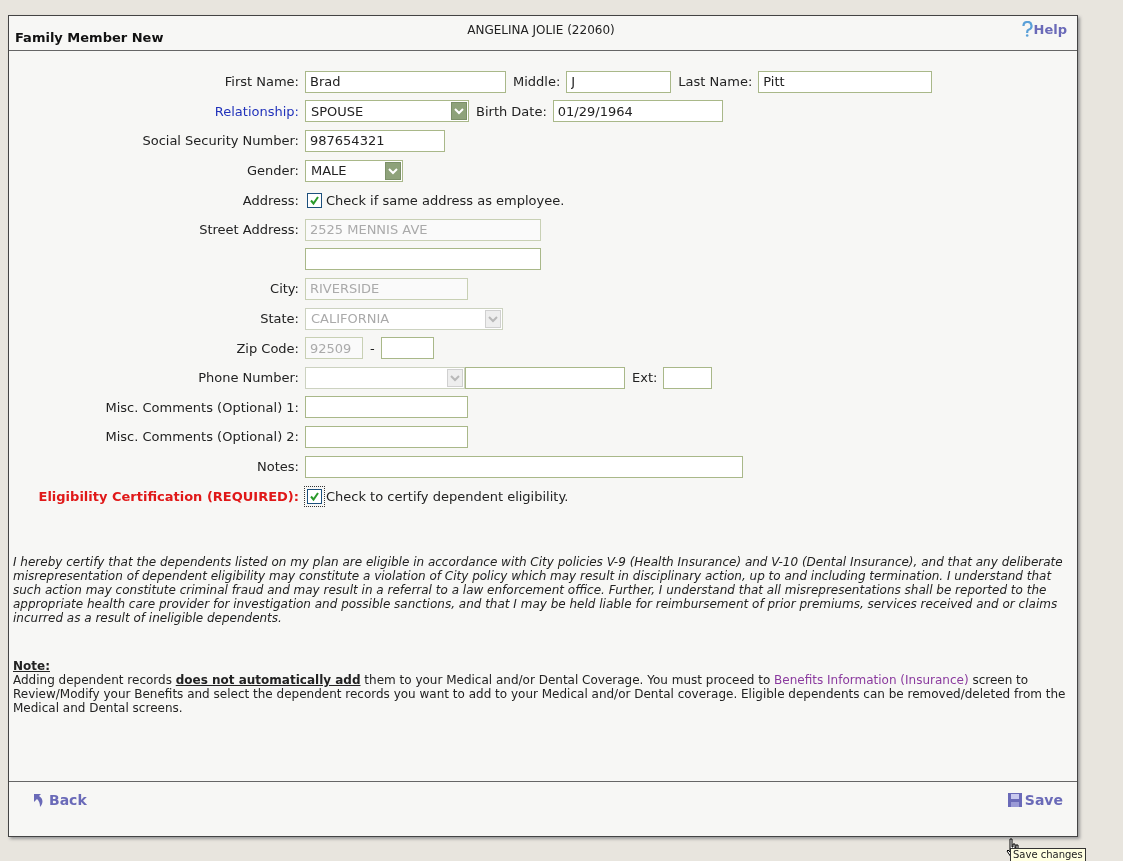 The width and height of the screenshot is (1123, 861). I want to click on text-field: Brad, so click(405, 81).